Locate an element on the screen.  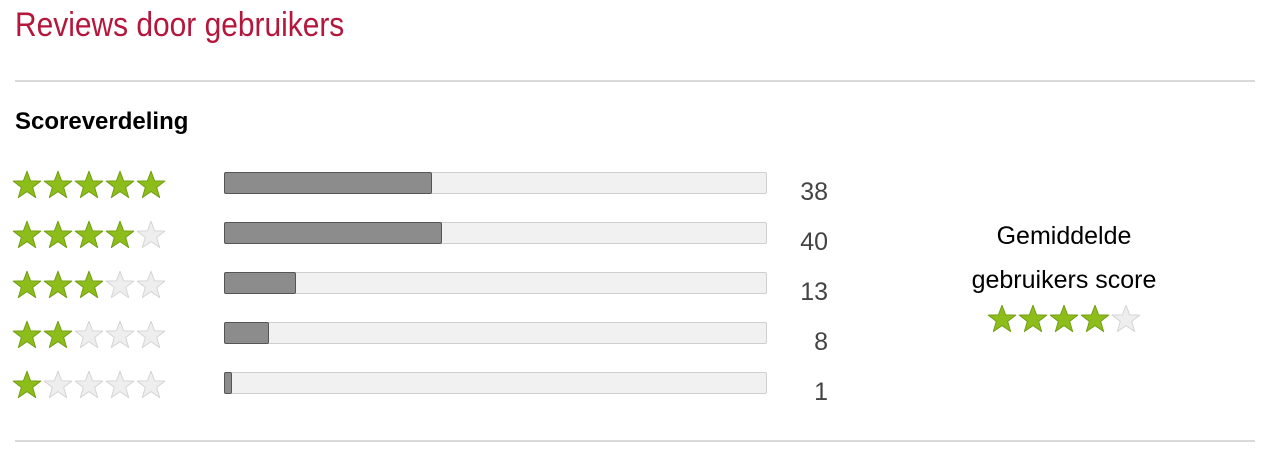
average-star-rating is located at coordinates (1064, 319).